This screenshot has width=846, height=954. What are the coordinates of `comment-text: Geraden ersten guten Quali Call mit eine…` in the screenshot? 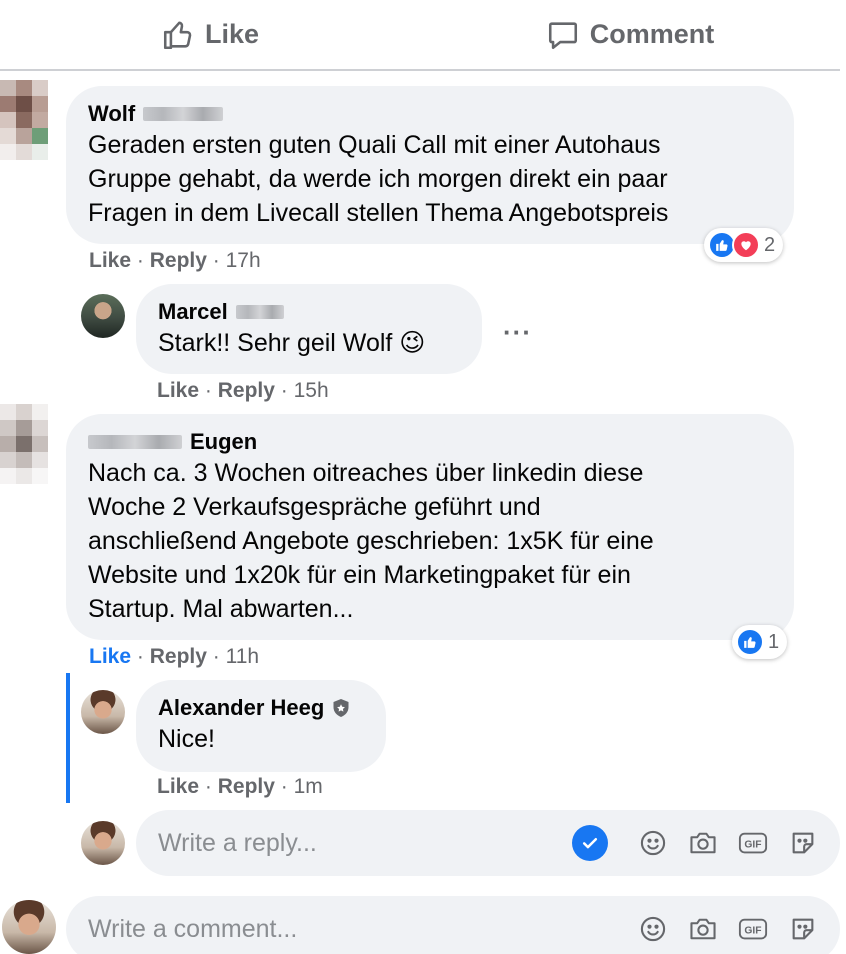 It's located at (378, 179).